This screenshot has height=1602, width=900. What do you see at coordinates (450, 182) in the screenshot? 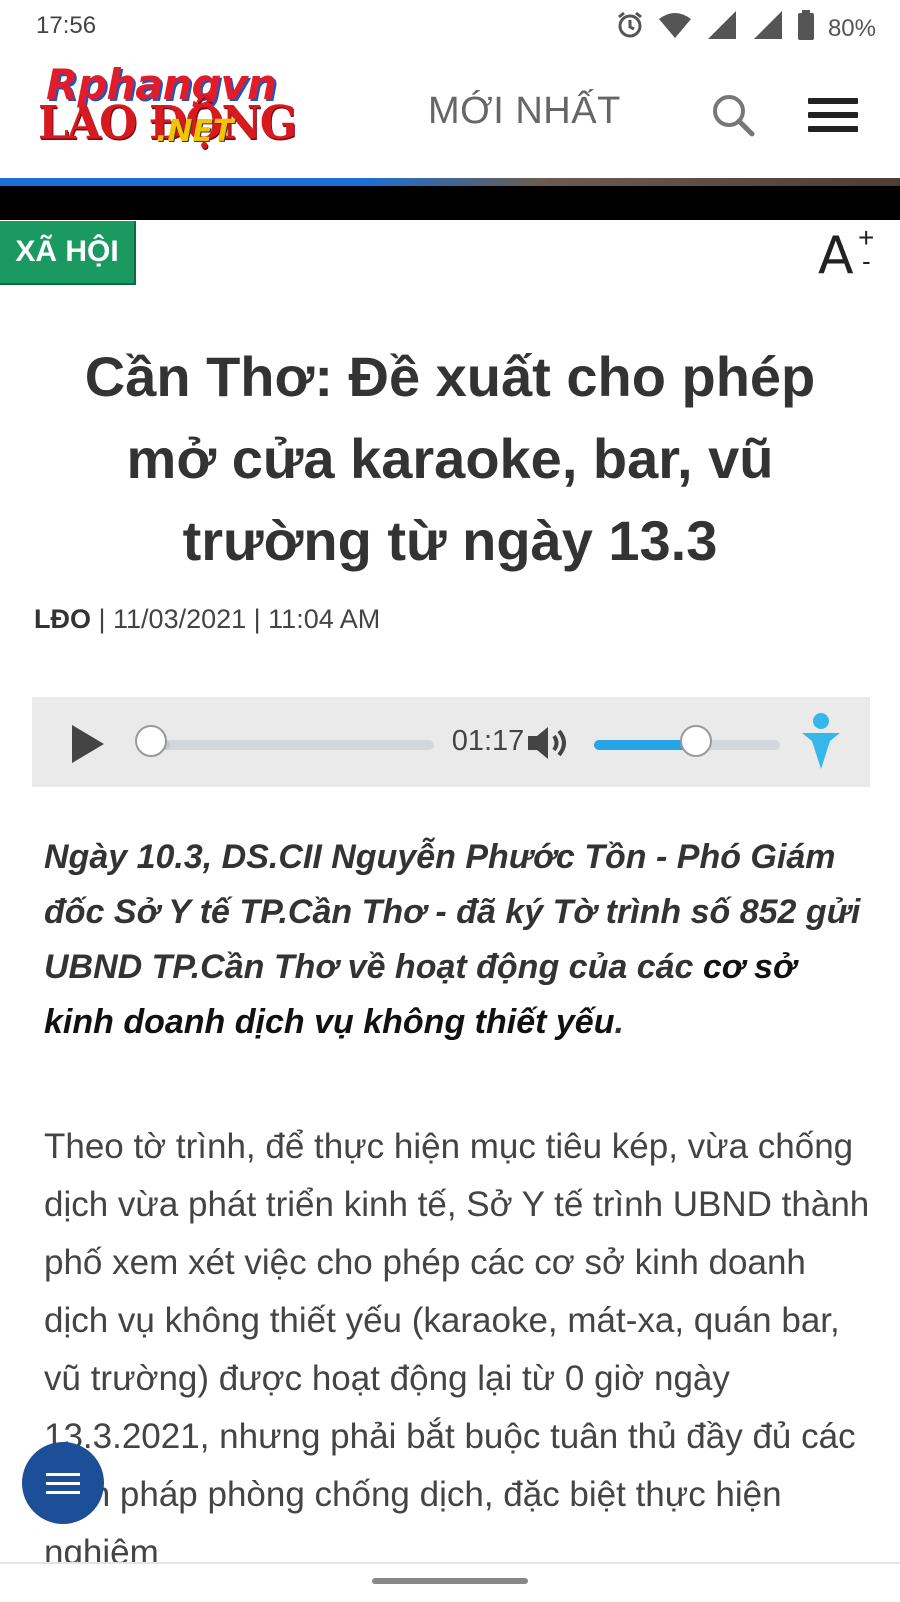
I see `header-image-strip` at bounding box center [450, 182].